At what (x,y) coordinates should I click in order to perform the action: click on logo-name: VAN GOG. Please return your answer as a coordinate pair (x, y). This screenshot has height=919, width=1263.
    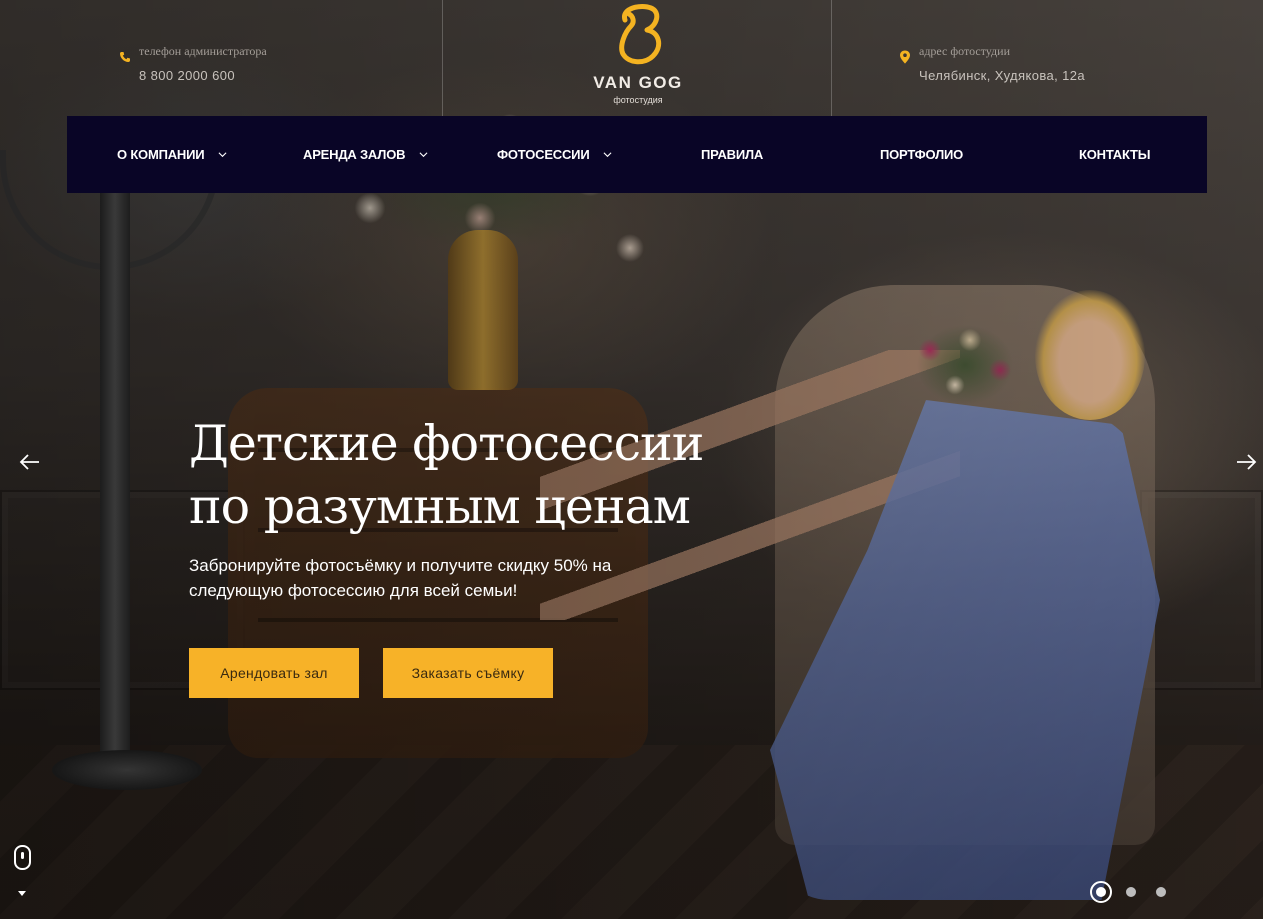
    Looking at the image, I should click on (638, 82).